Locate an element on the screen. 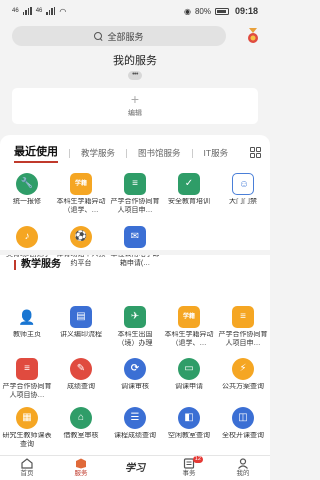 This screenshot has height=480, width=320. battery-icon is located at coordinates (221, 11).